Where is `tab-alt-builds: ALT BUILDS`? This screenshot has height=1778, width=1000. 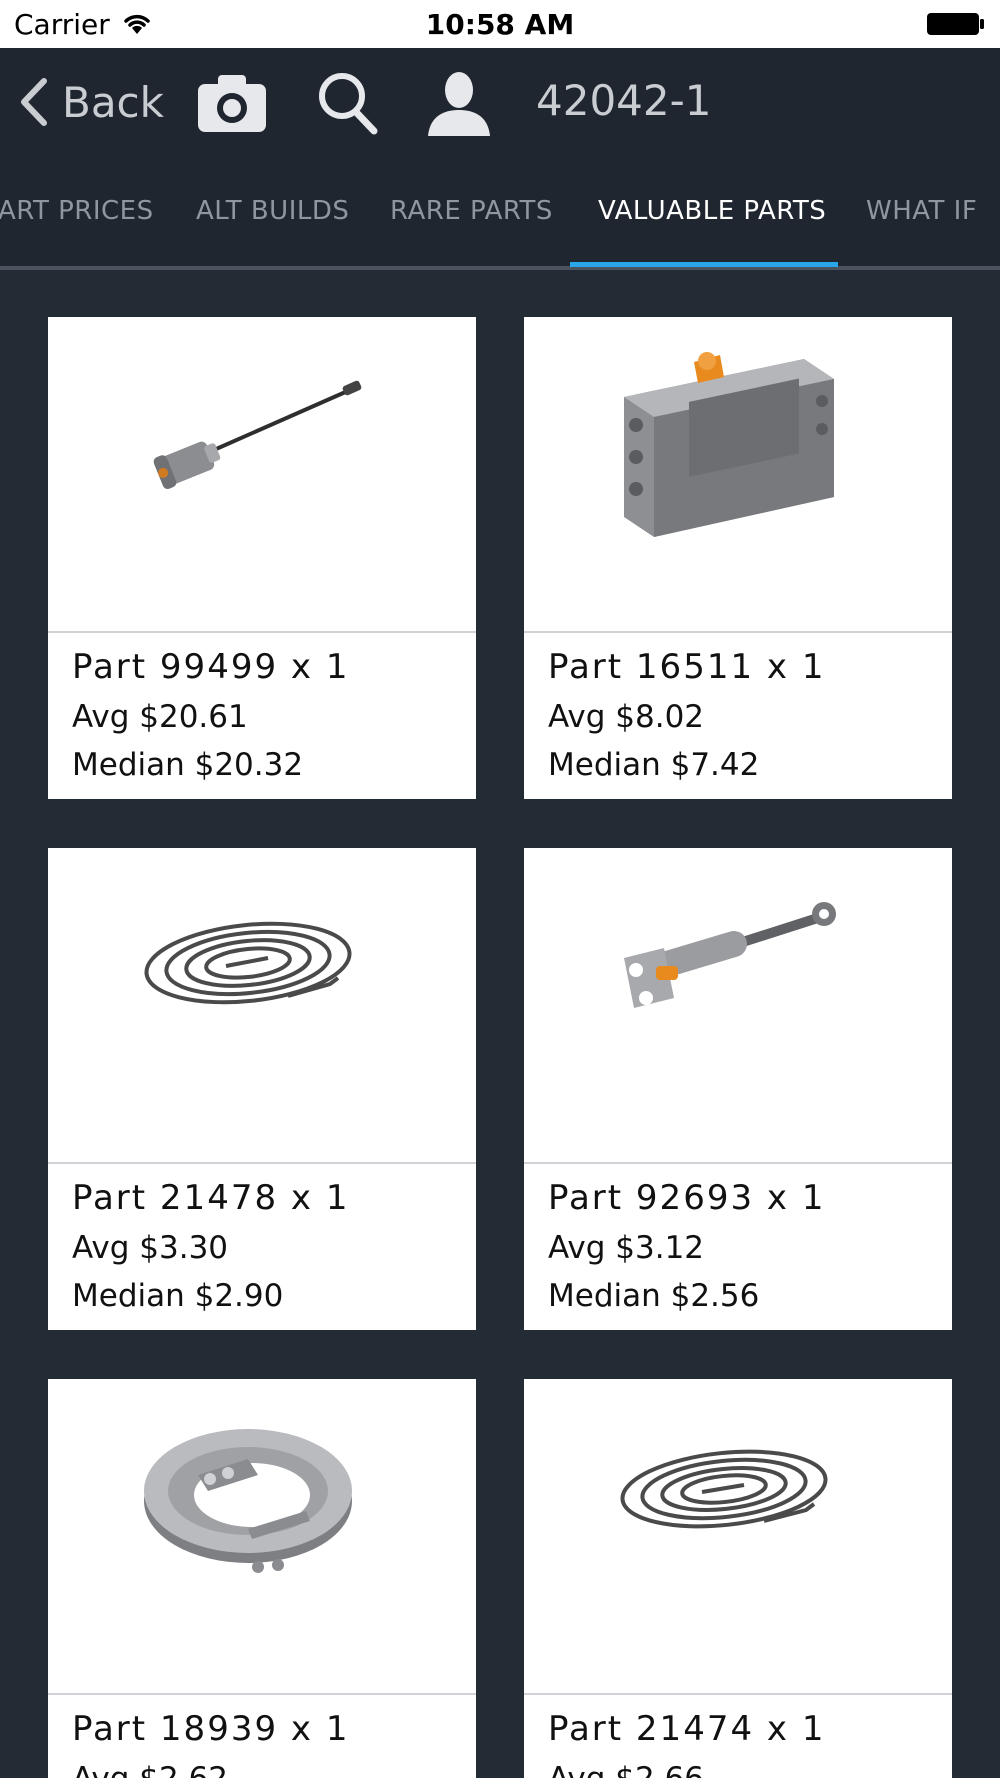
tab-alt-builds: ALT BUILDS is located at coordinates (272, 211).